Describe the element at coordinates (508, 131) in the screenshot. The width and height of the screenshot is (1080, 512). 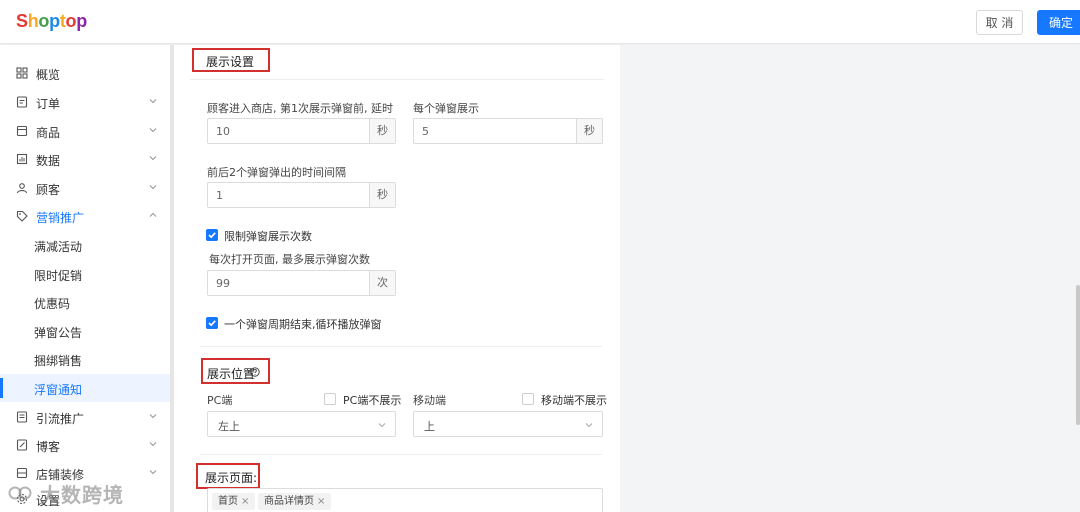
I see `each-popup-input: 5 秒` at that location.